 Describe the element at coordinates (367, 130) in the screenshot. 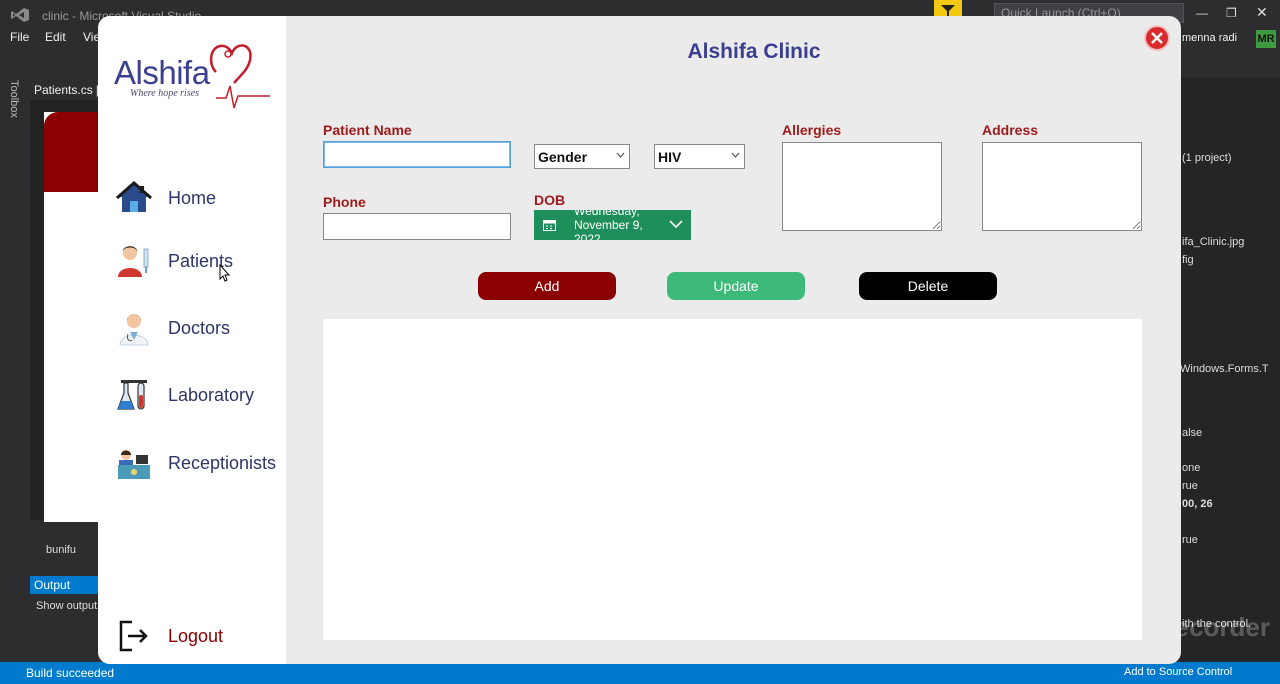

I see `patient-name-label: Patient Name` at that location.